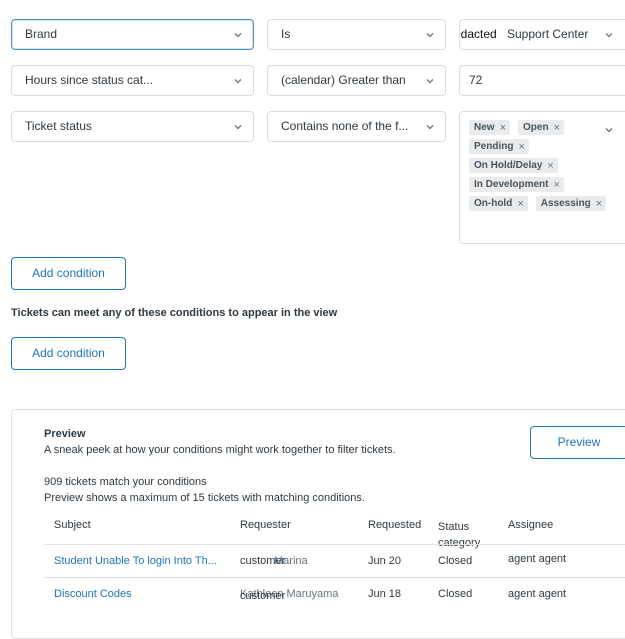 The image size is (625, 639). What do you see at coordinates (394, 525) in the screenshot?
I see `col-requested: Requested` at bounding box center [394, 525].